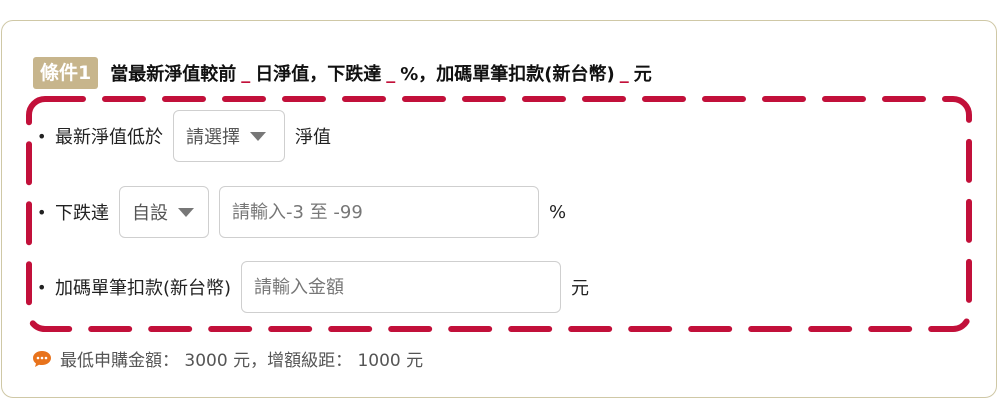  What do you see at coordinates (173, 74) in the screenshot?
I see `condition-text-1: 當最新淨值較前` at bounding box center [173, 74].